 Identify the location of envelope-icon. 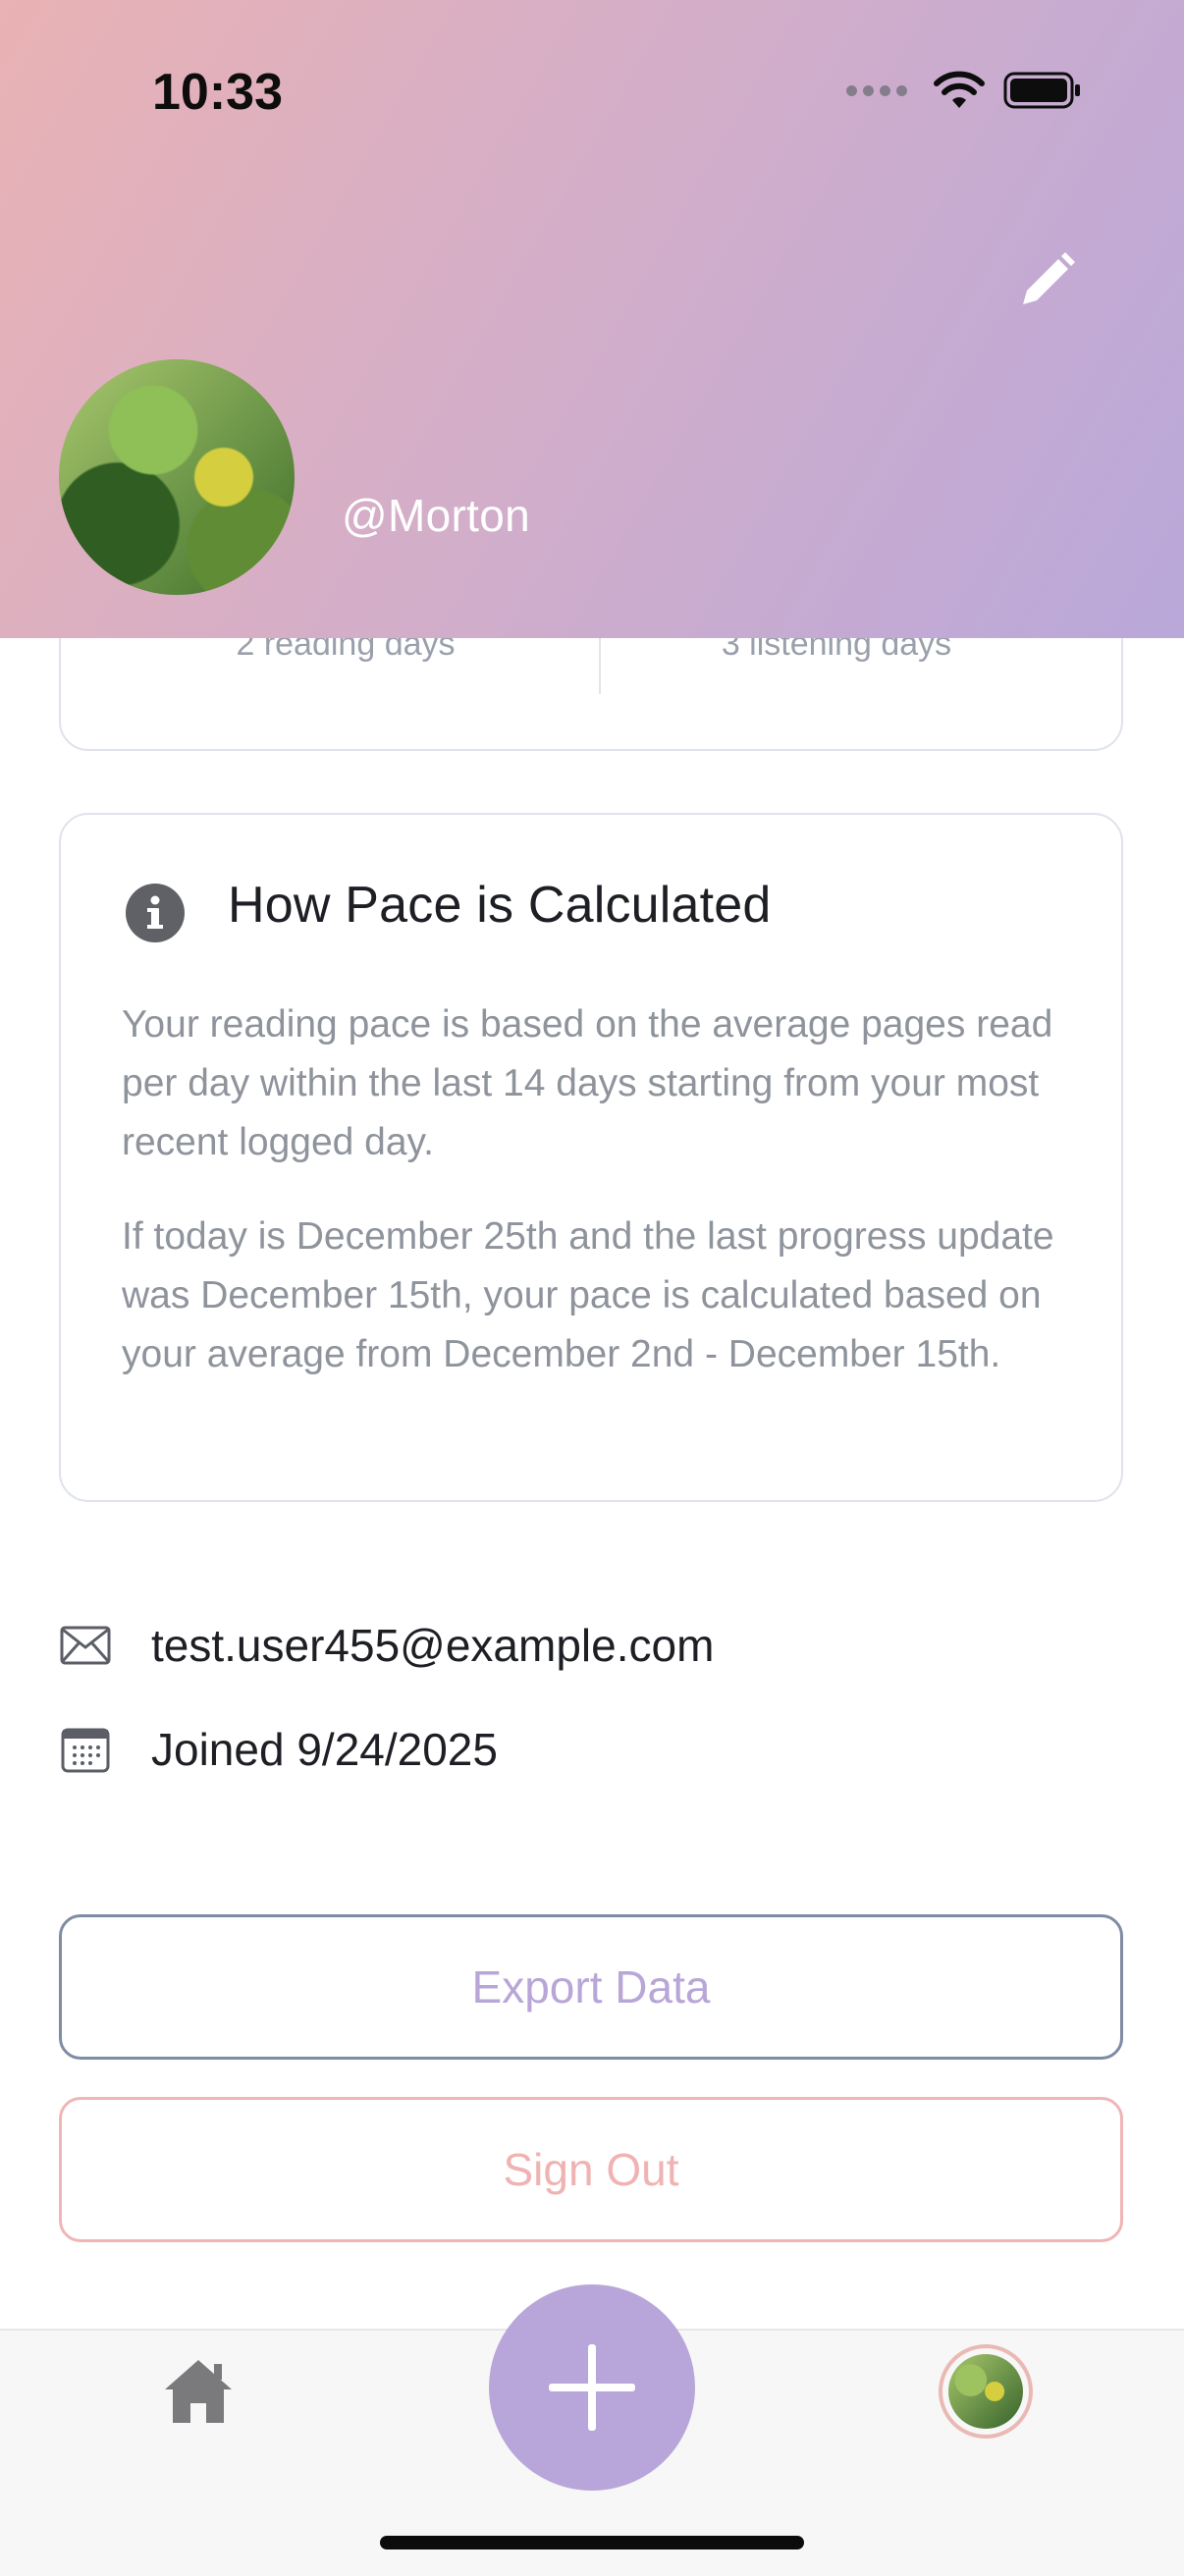
(85, 1645).